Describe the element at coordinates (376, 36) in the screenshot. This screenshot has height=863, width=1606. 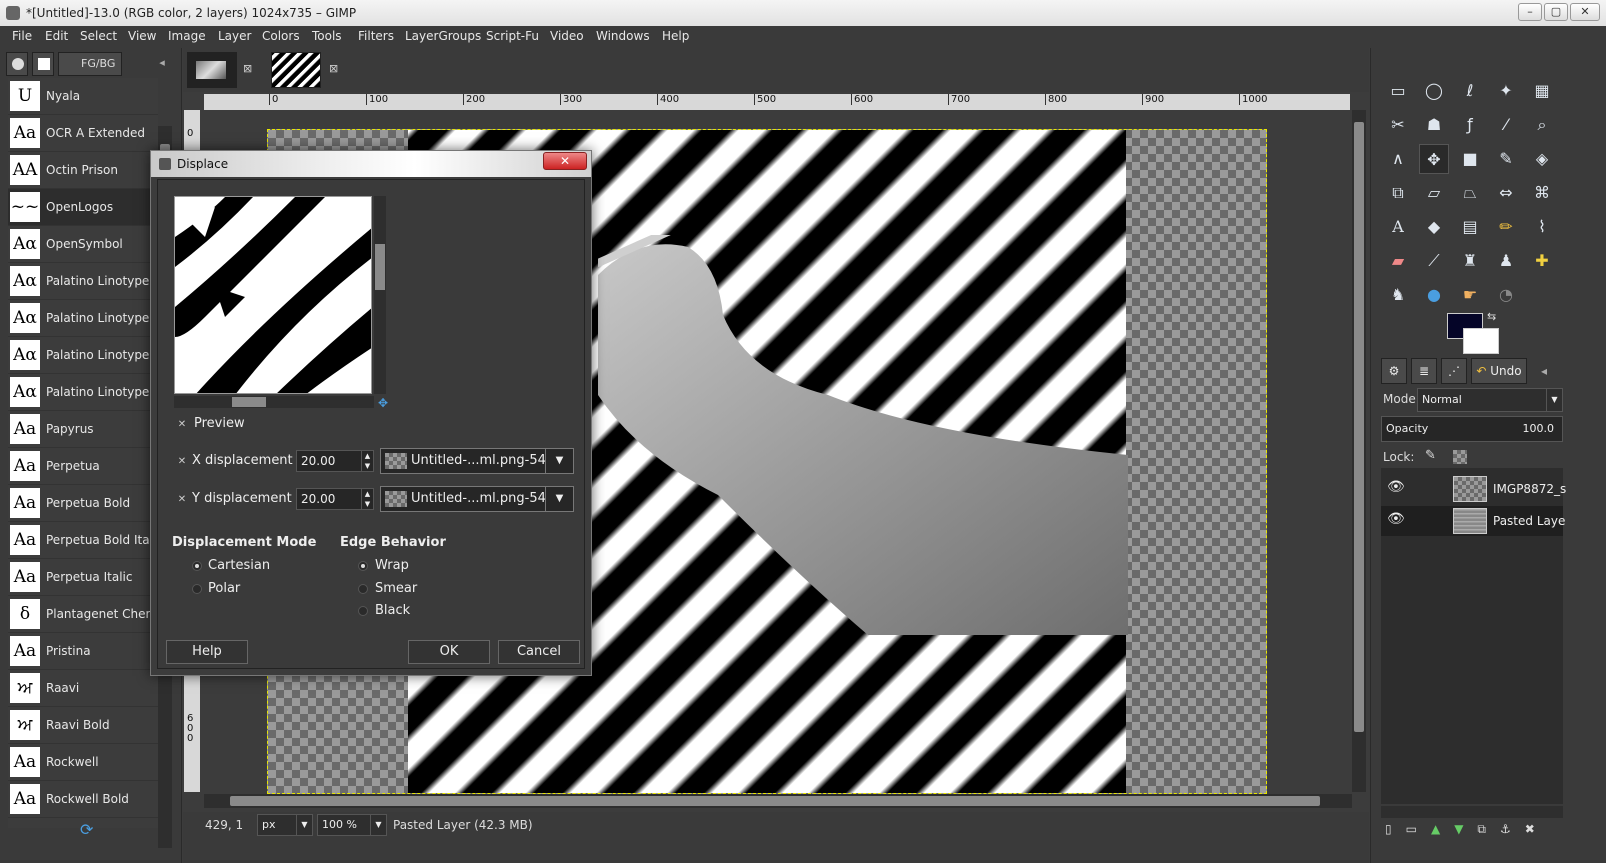
I see `menu-filters: Filters` at that location.